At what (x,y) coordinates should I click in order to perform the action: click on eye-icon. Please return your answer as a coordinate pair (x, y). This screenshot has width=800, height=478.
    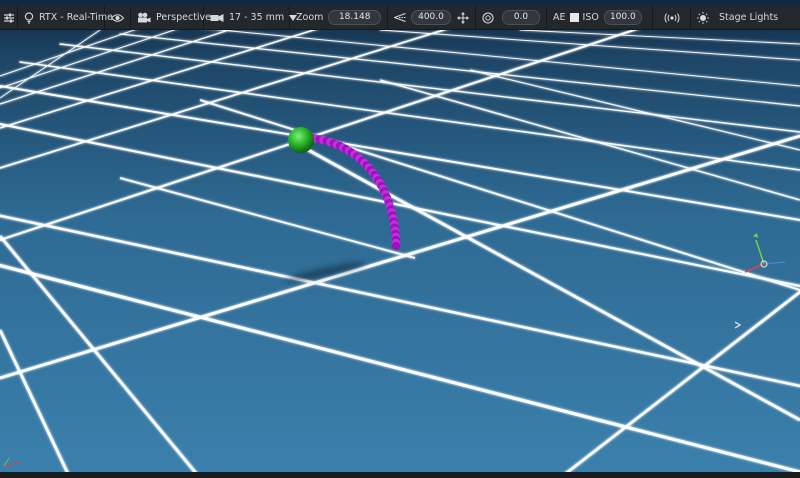
    Looking at the image, I should click on (117, 17).